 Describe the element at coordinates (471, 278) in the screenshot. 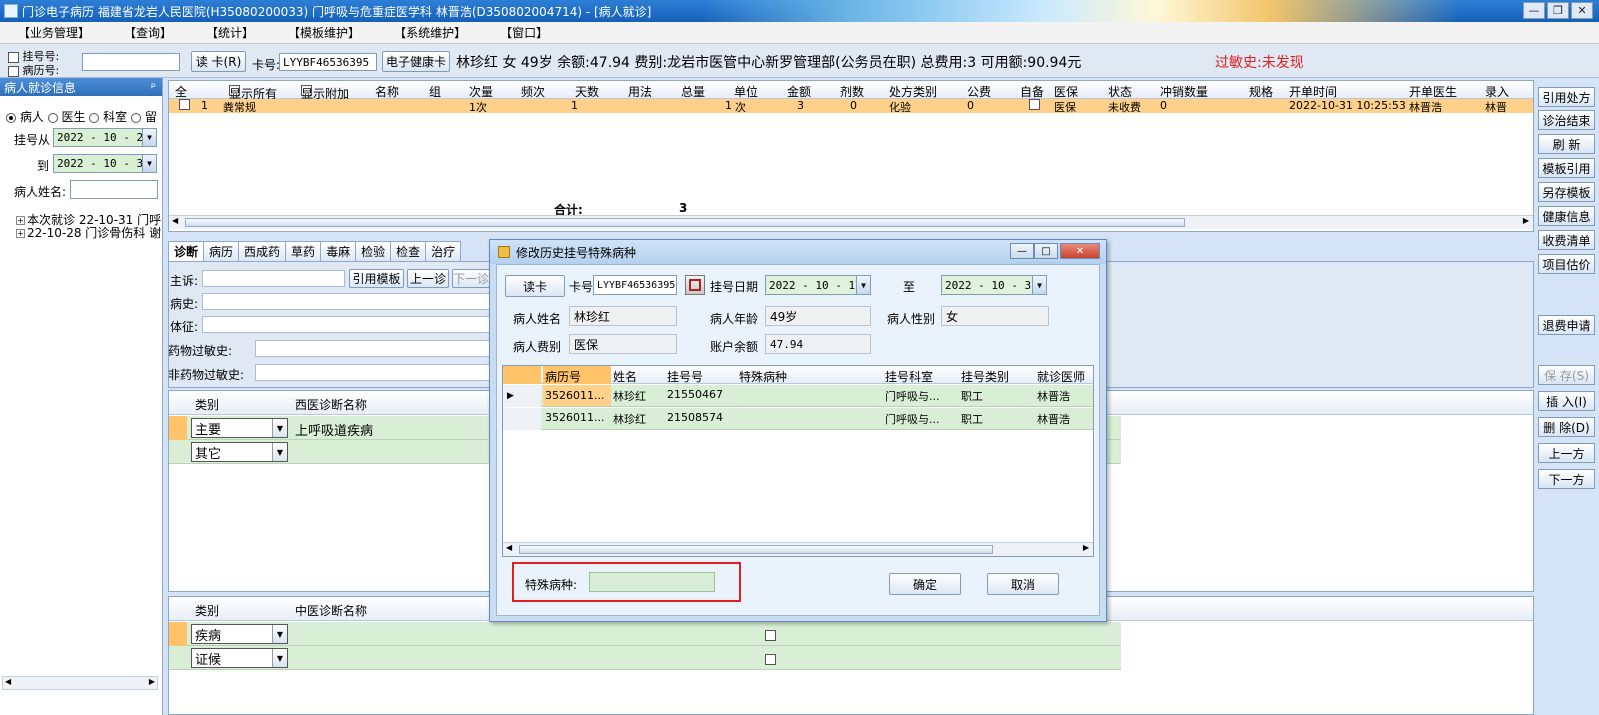

I see `next-diag-button: 下一诊` at that location.